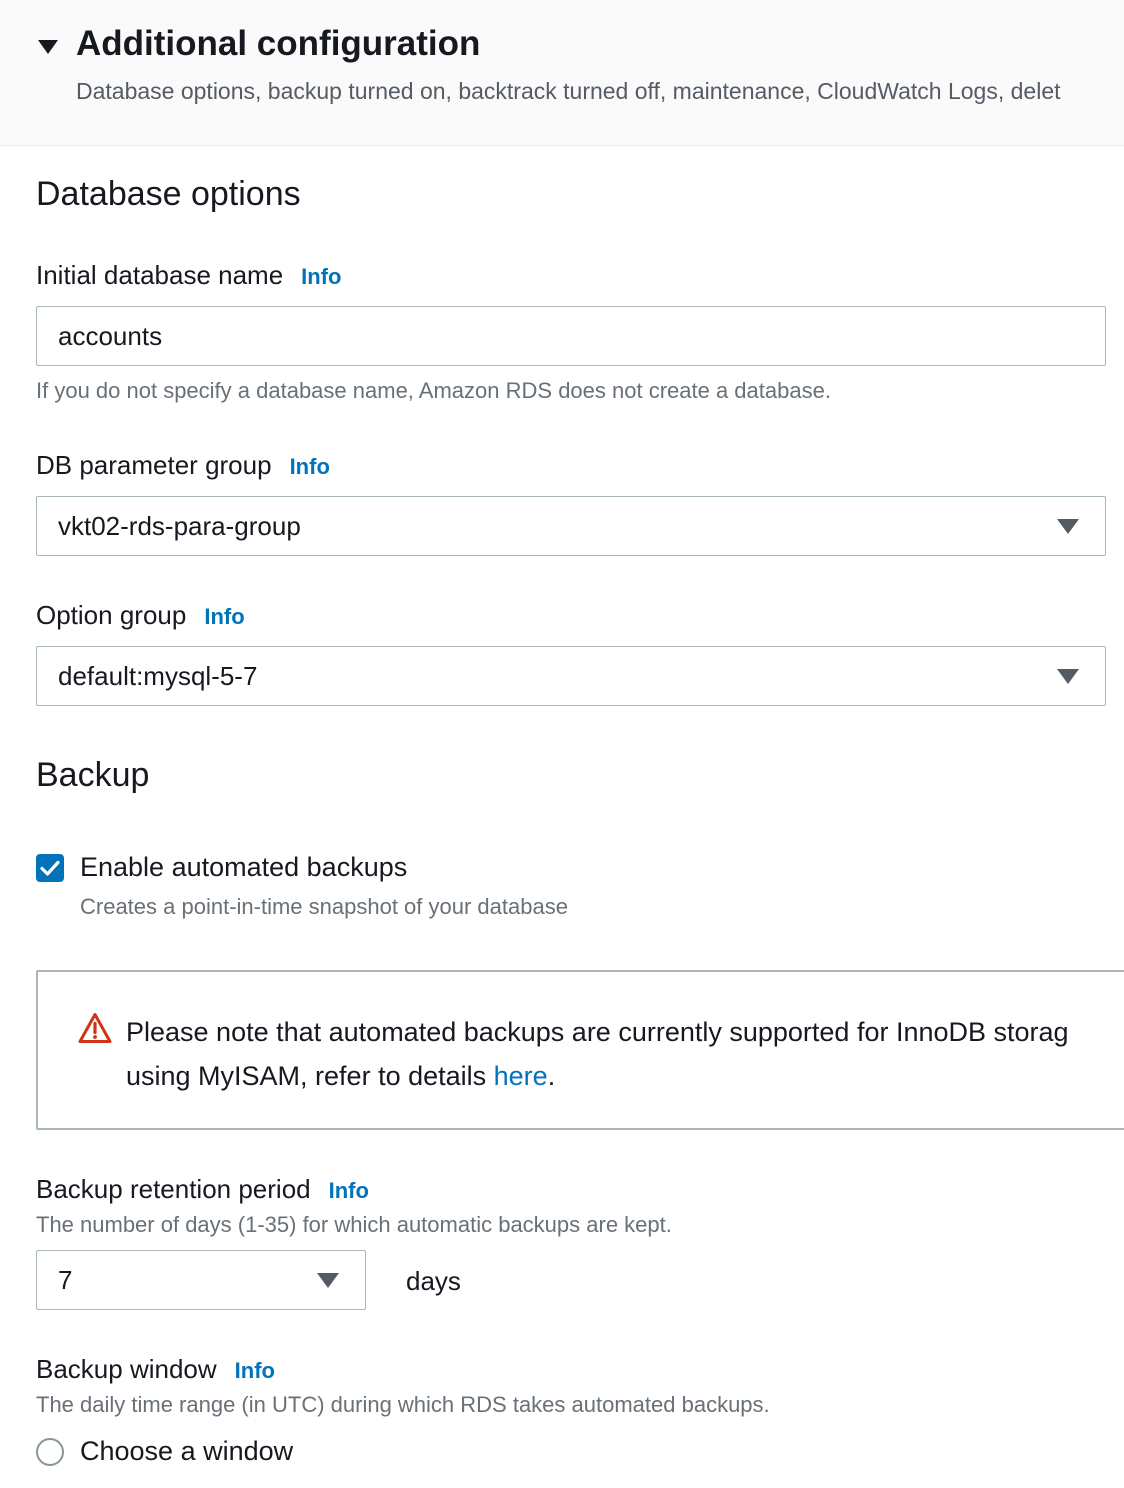 The width and height of the screenshot is (1124, 1488). What do you see at coordinates (179, 526) in the screenshot?
I see `db-parameter-group-value: vkt02-rds-para-group` at bounding box center [179, 526].